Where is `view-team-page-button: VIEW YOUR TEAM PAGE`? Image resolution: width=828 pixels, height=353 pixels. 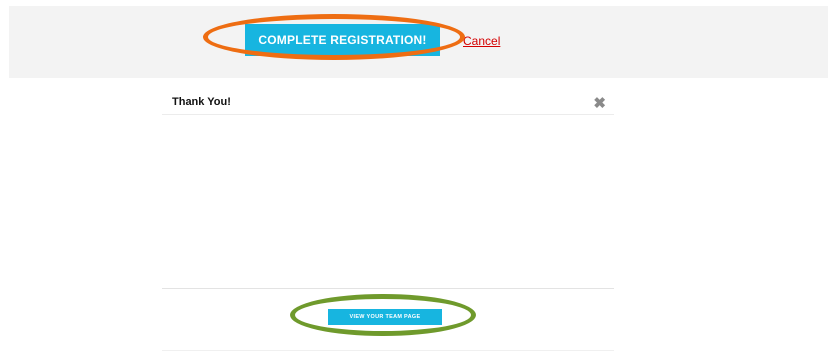
view-team-page-button: VIEW YOUR TEAM PAGE is located at coordinates (385, 317).